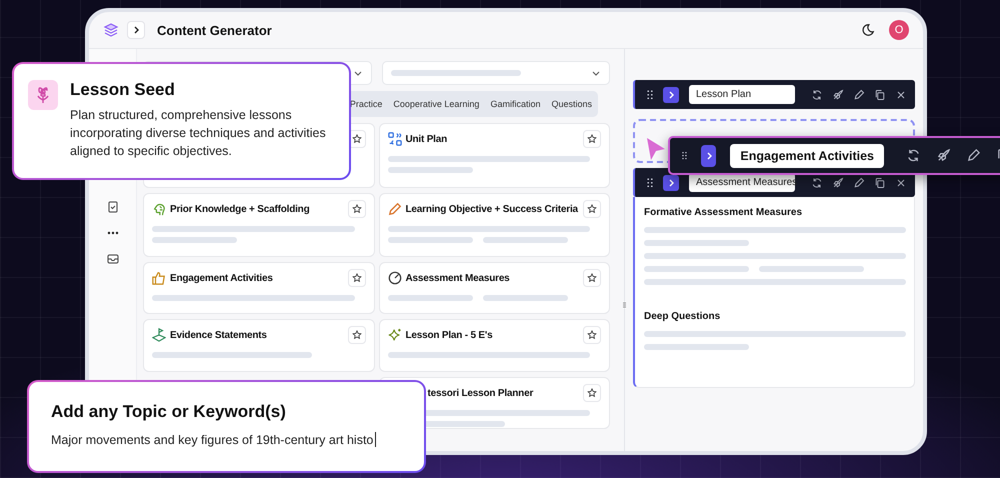 The width and height of the screenshot is (1000, 478). Describe the element at coordinates (807, 156) in the screenshot. I see `block-title-field: Engagement Activities` at that location.